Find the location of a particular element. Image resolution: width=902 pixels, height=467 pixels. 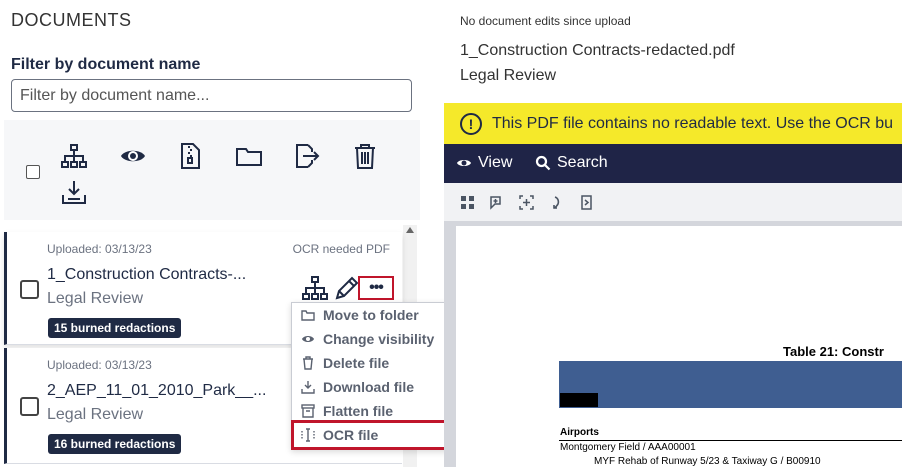

tab-search: Search is located at coordinates (571, 163).